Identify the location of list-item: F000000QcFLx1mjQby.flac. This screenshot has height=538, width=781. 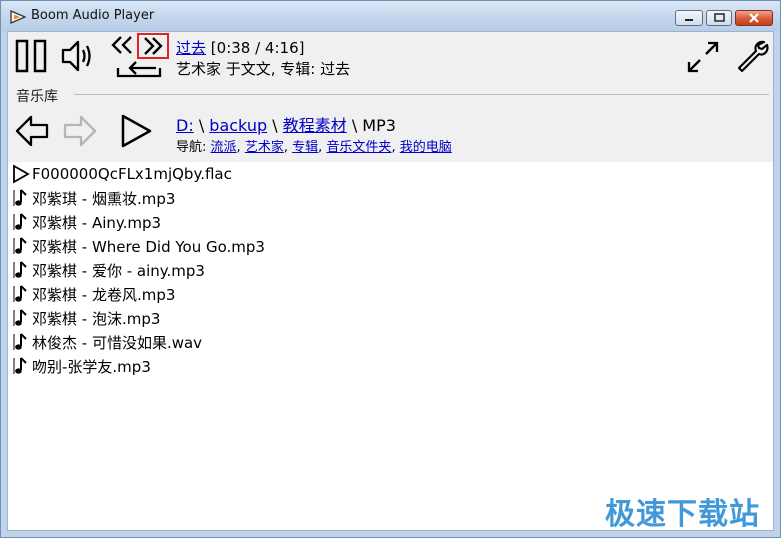
(392, 174).